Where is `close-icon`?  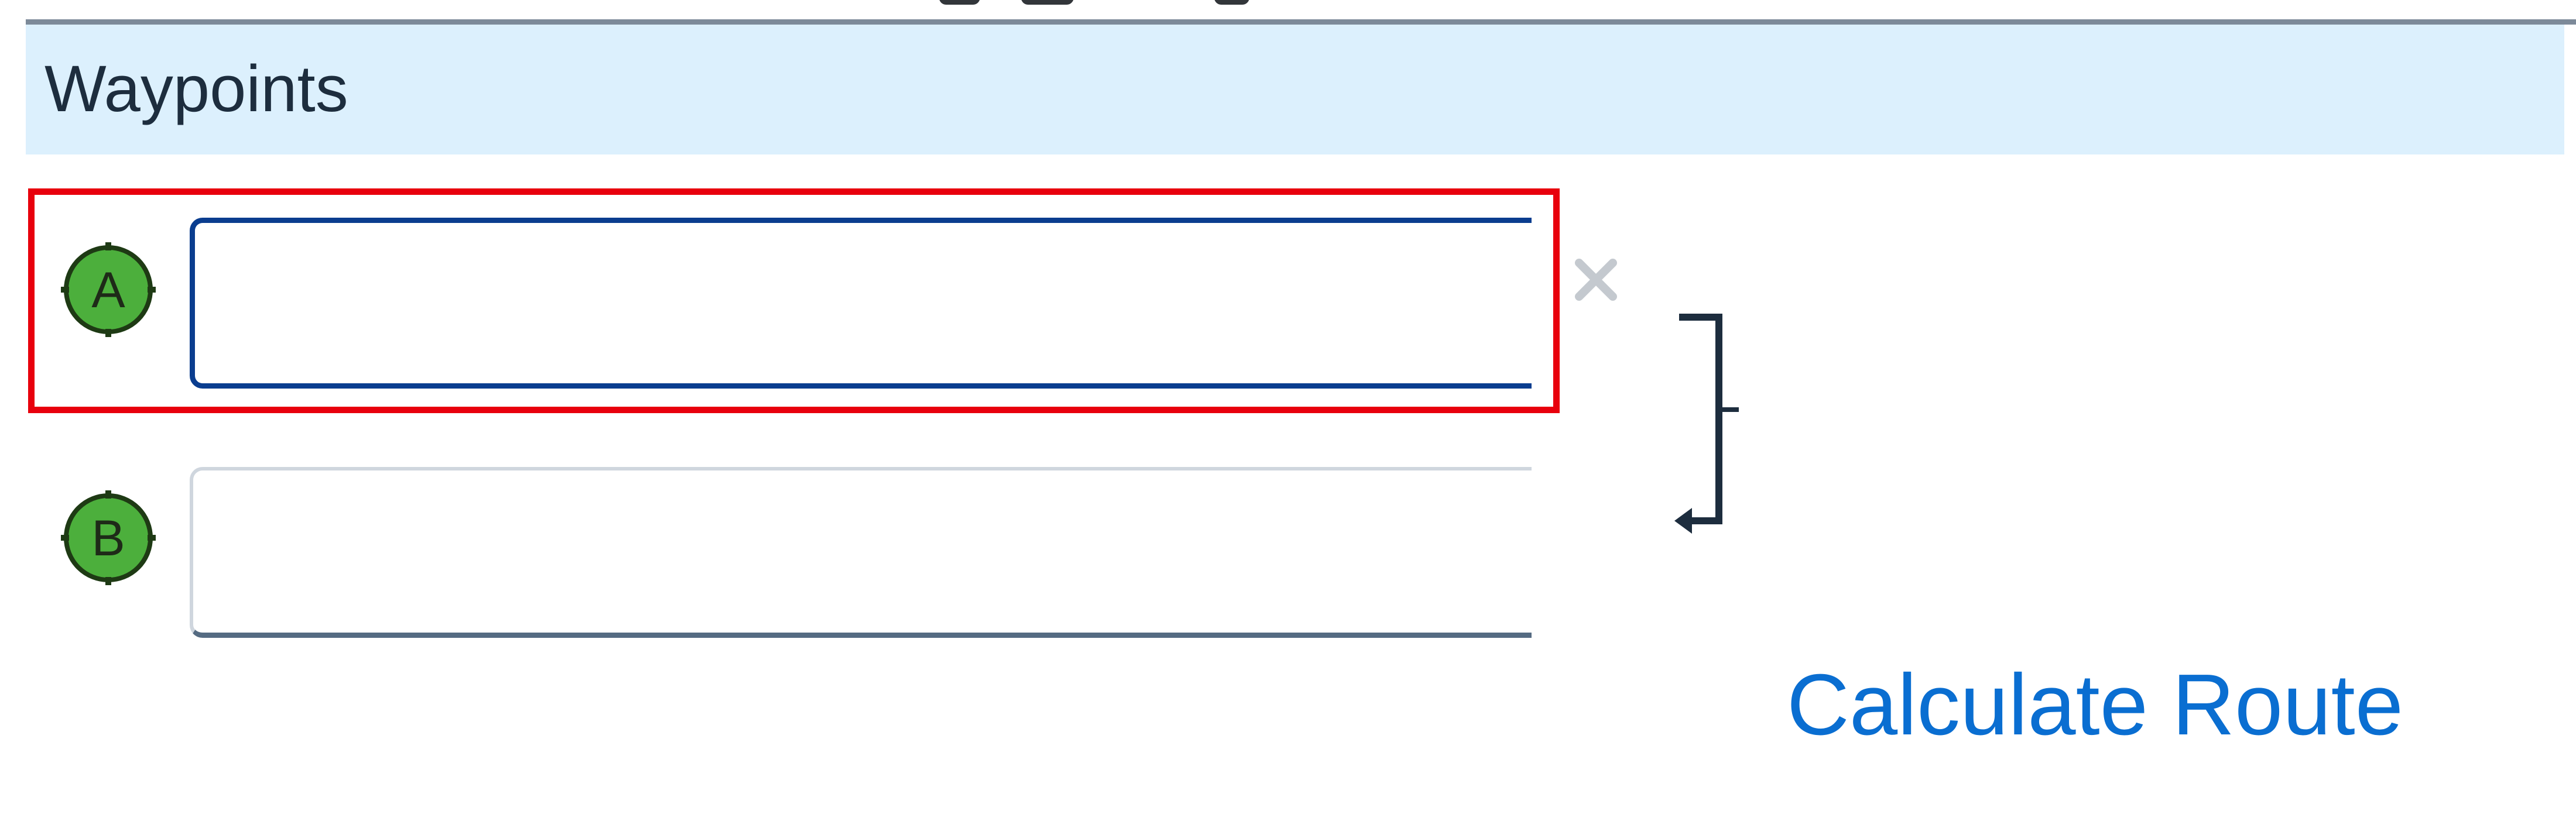
close-icon is located at coordinates (1596, 280).